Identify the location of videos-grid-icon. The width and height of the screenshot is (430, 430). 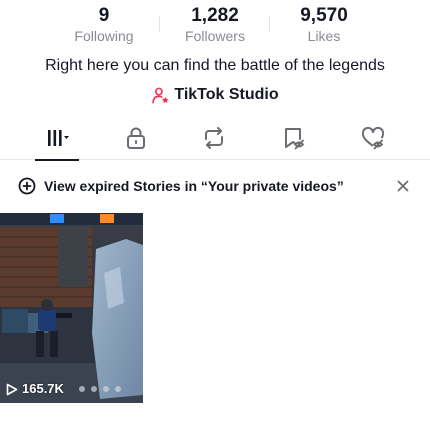
(58, 138).